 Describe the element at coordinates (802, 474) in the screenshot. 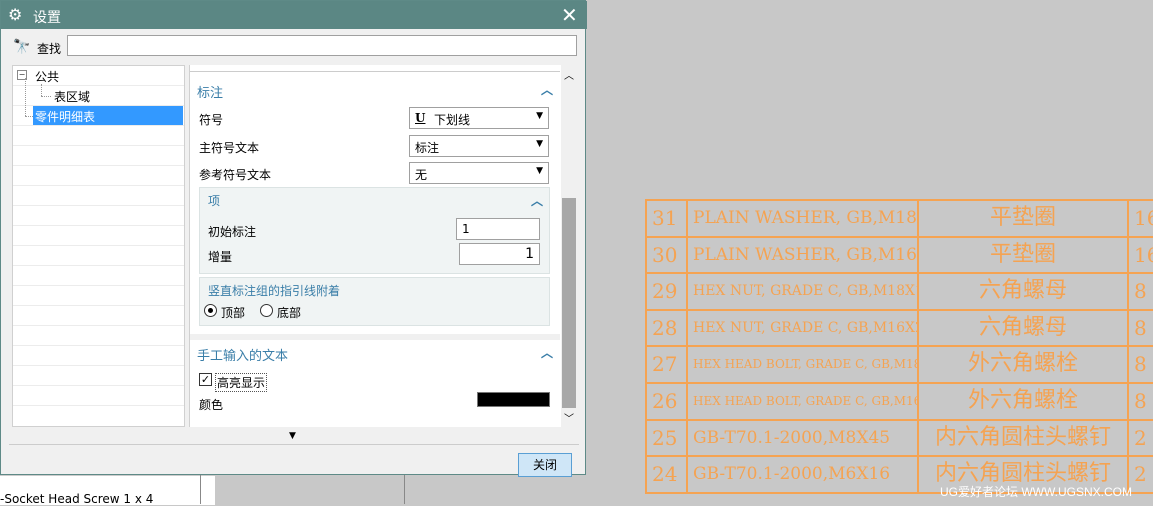

I see `table-cell-desc: GB-T70.1-2000,M6X16` at that location.